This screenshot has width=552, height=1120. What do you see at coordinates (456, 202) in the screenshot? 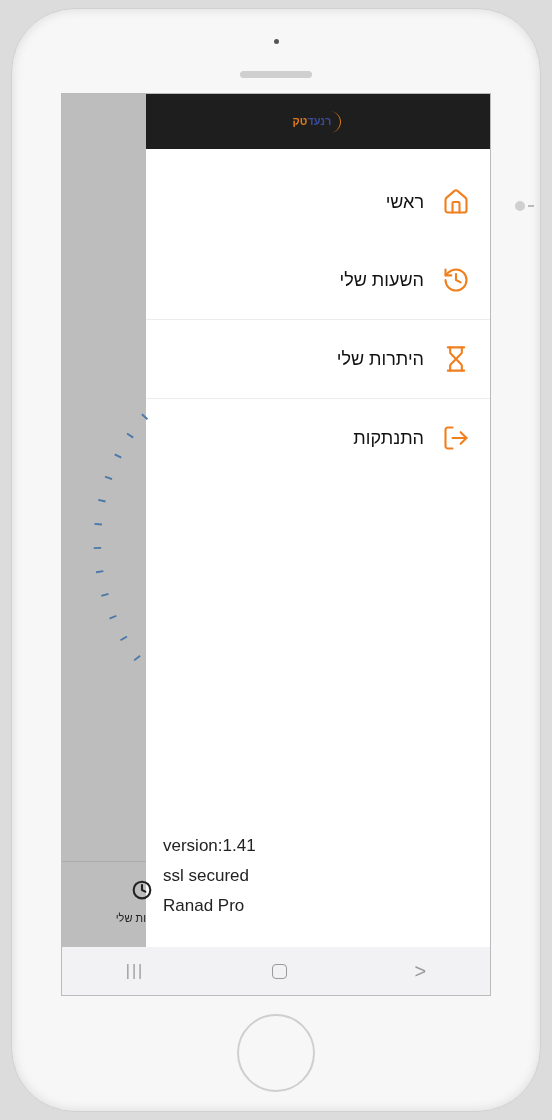
I see `home-icon` at bounding box center [456, 202].